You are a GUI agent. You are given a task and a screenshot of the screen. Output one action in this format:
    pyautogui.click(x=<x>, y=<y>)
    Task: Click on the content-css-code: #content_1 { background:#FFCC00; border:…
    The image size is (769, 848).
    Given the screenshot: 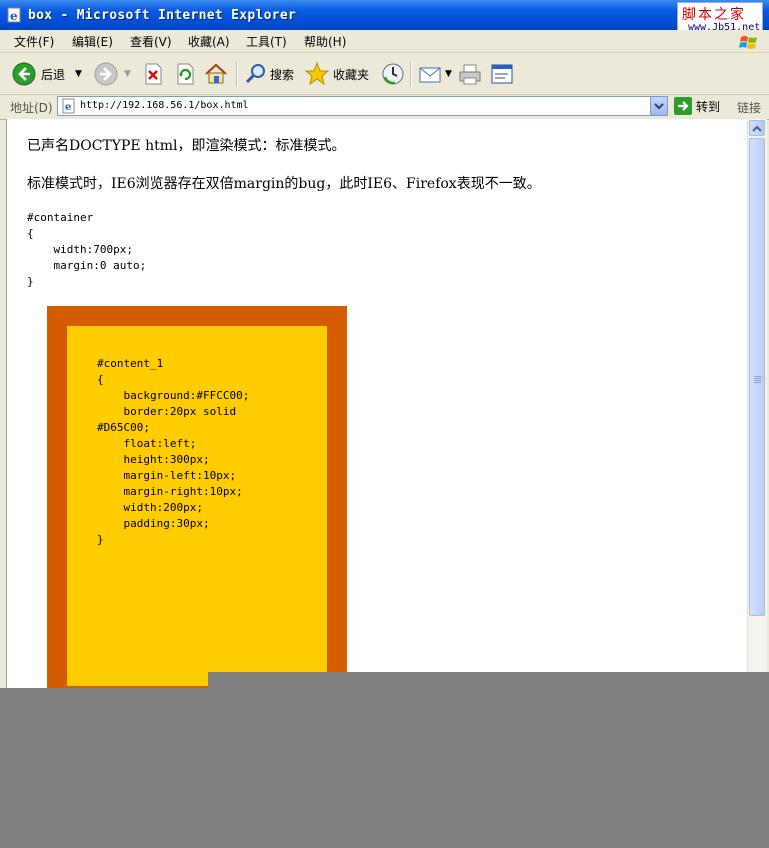 What is the action you would take?
    pyautogui.click(x=173, y=451)
    